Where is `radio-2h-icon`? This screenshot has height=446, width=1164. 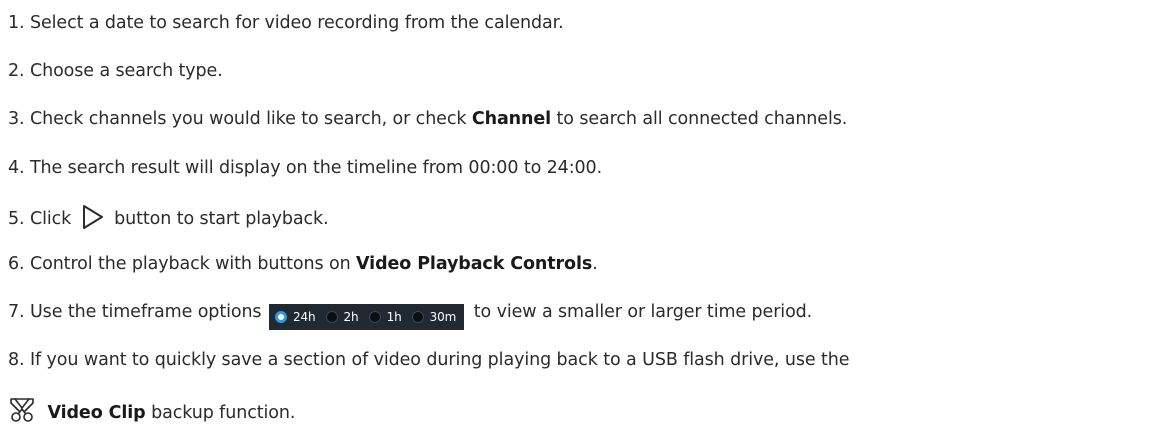 radio-2h-icon is located at coordinates (331, 317).